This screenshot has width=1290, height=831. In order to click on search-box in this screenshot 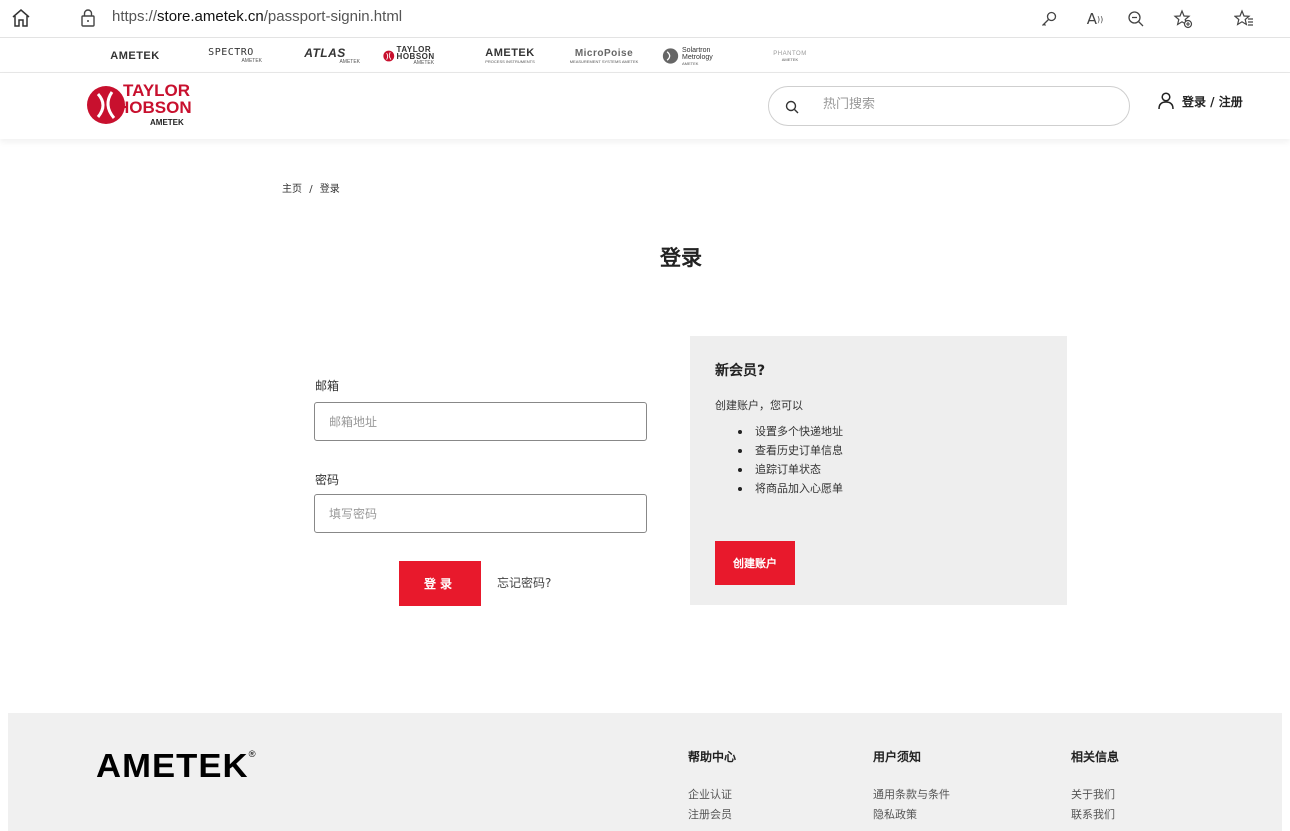, I will do `click(949, 106)`.